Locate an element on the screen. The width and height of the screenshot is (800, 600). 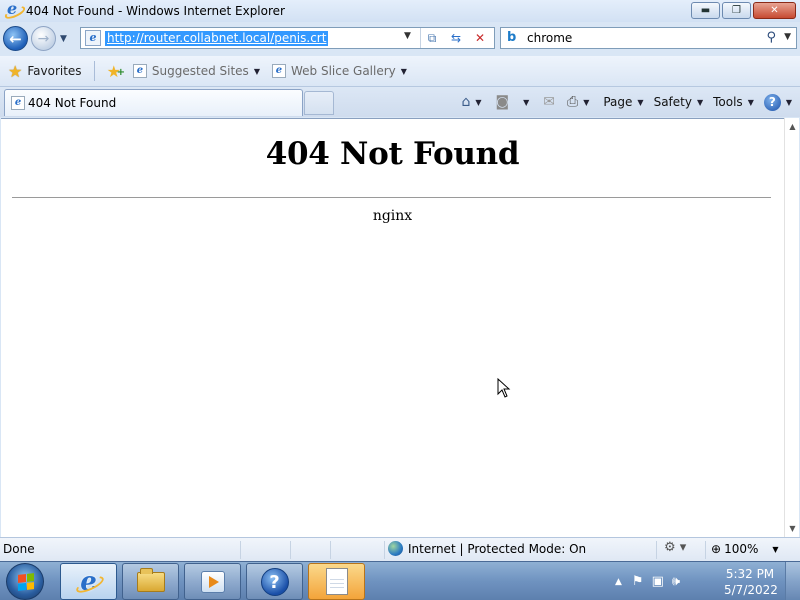
search-box: b chrome ⚲ ▼ is located at coordinates (648, 38).